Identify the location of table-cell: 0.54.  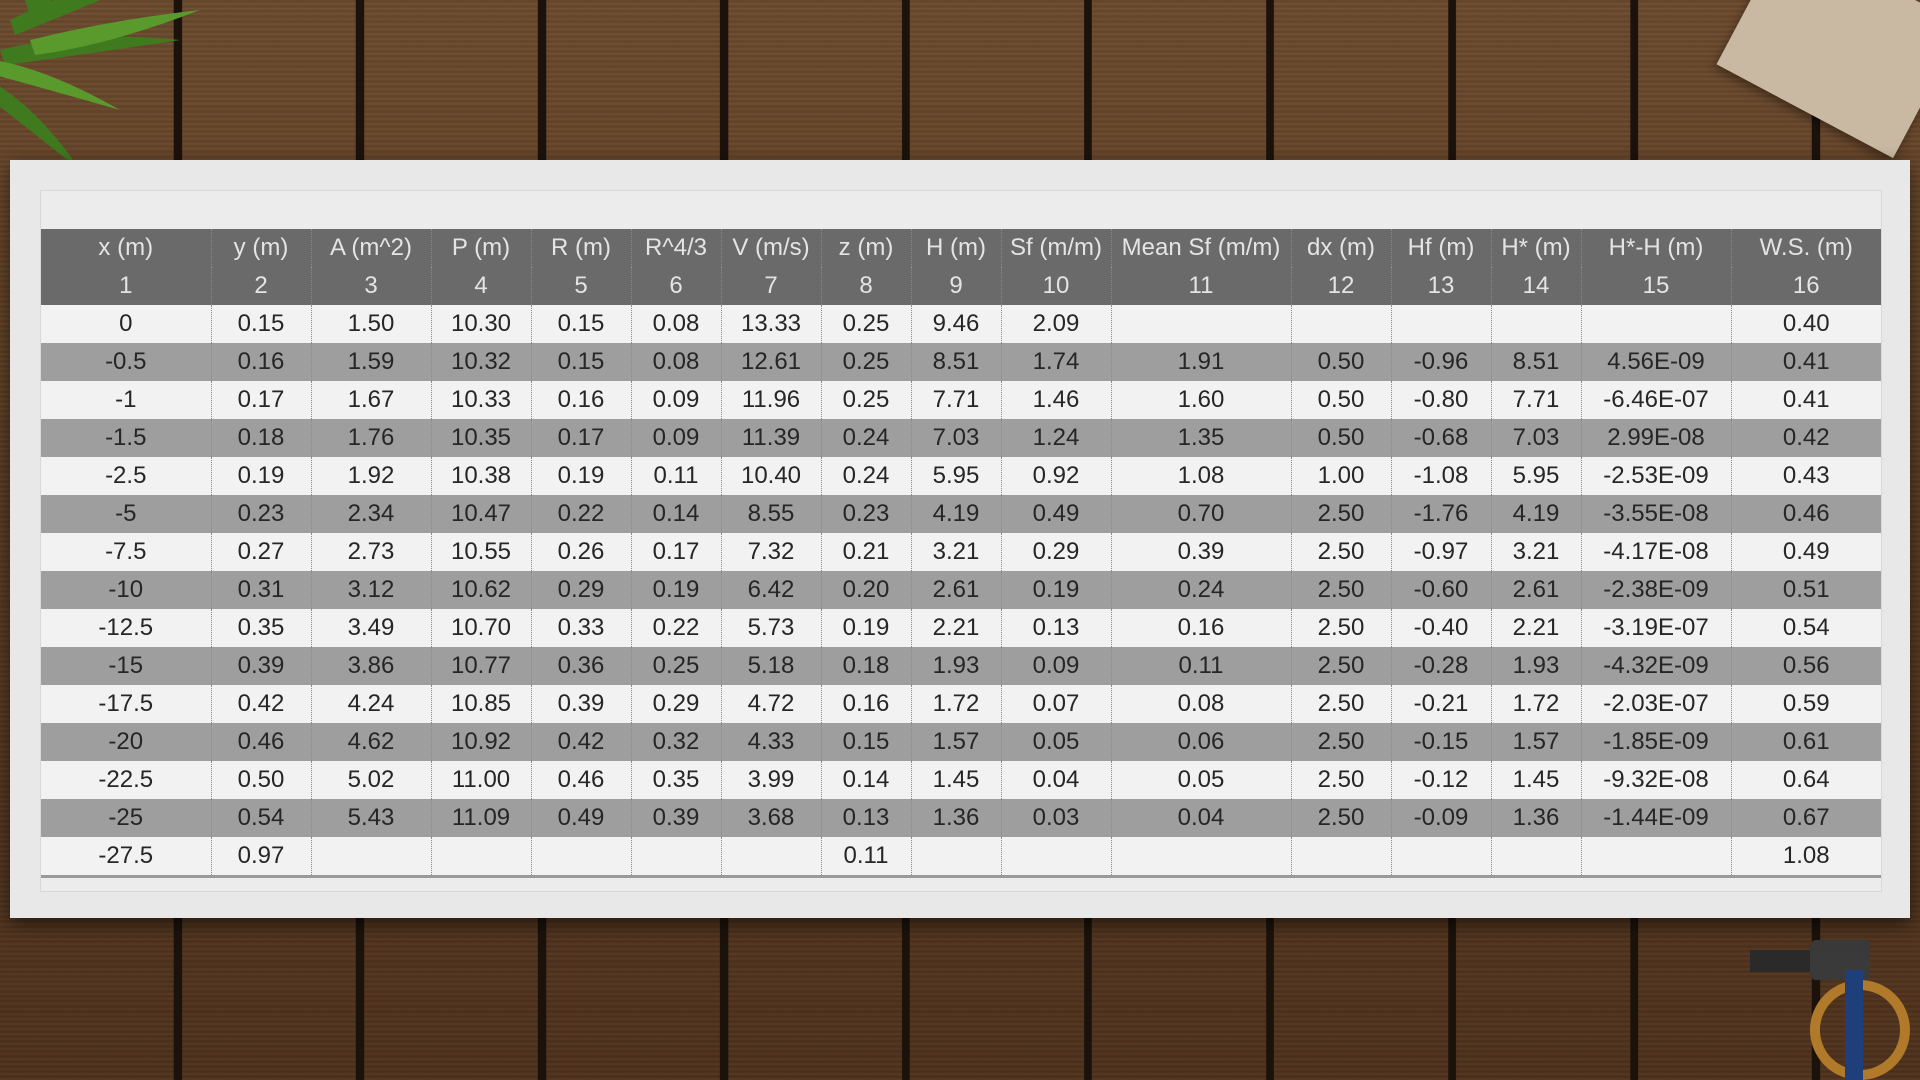
(1805, 628).